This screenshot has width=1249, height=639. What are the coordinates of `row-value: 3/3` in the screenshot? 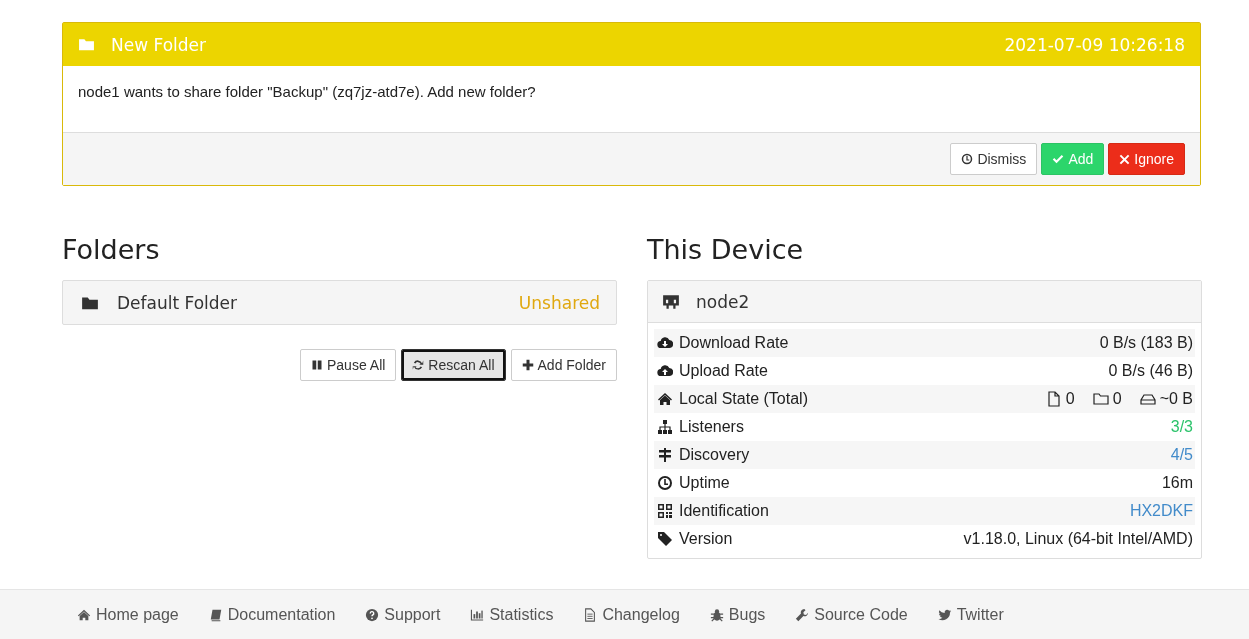 It's located at (1181, 427).